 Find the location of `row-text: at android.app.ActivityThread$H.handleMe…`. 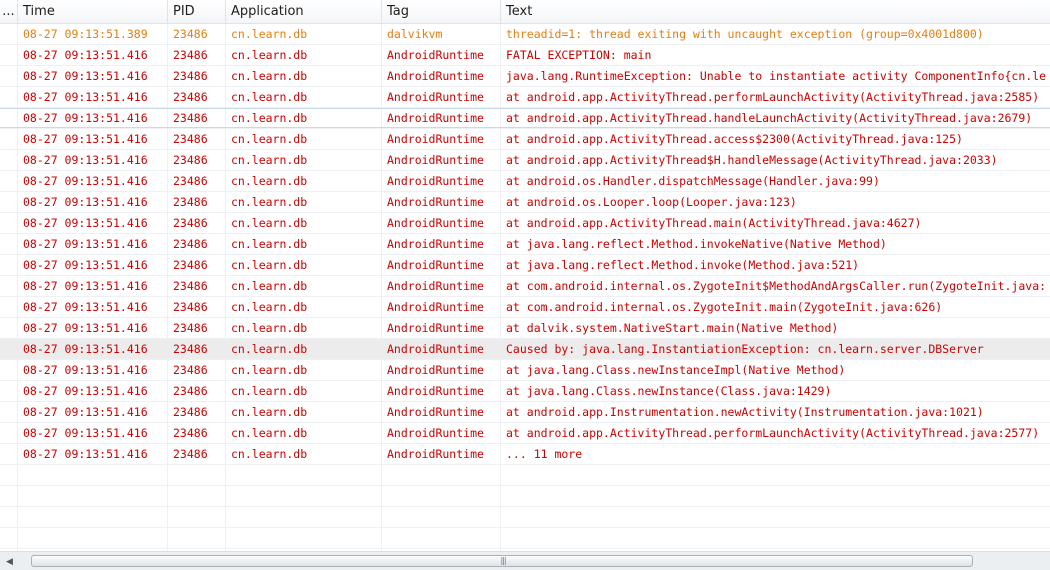

row-text: at android.app.ActivityThread$H.handleMe… is located at coordinates (752, 160).